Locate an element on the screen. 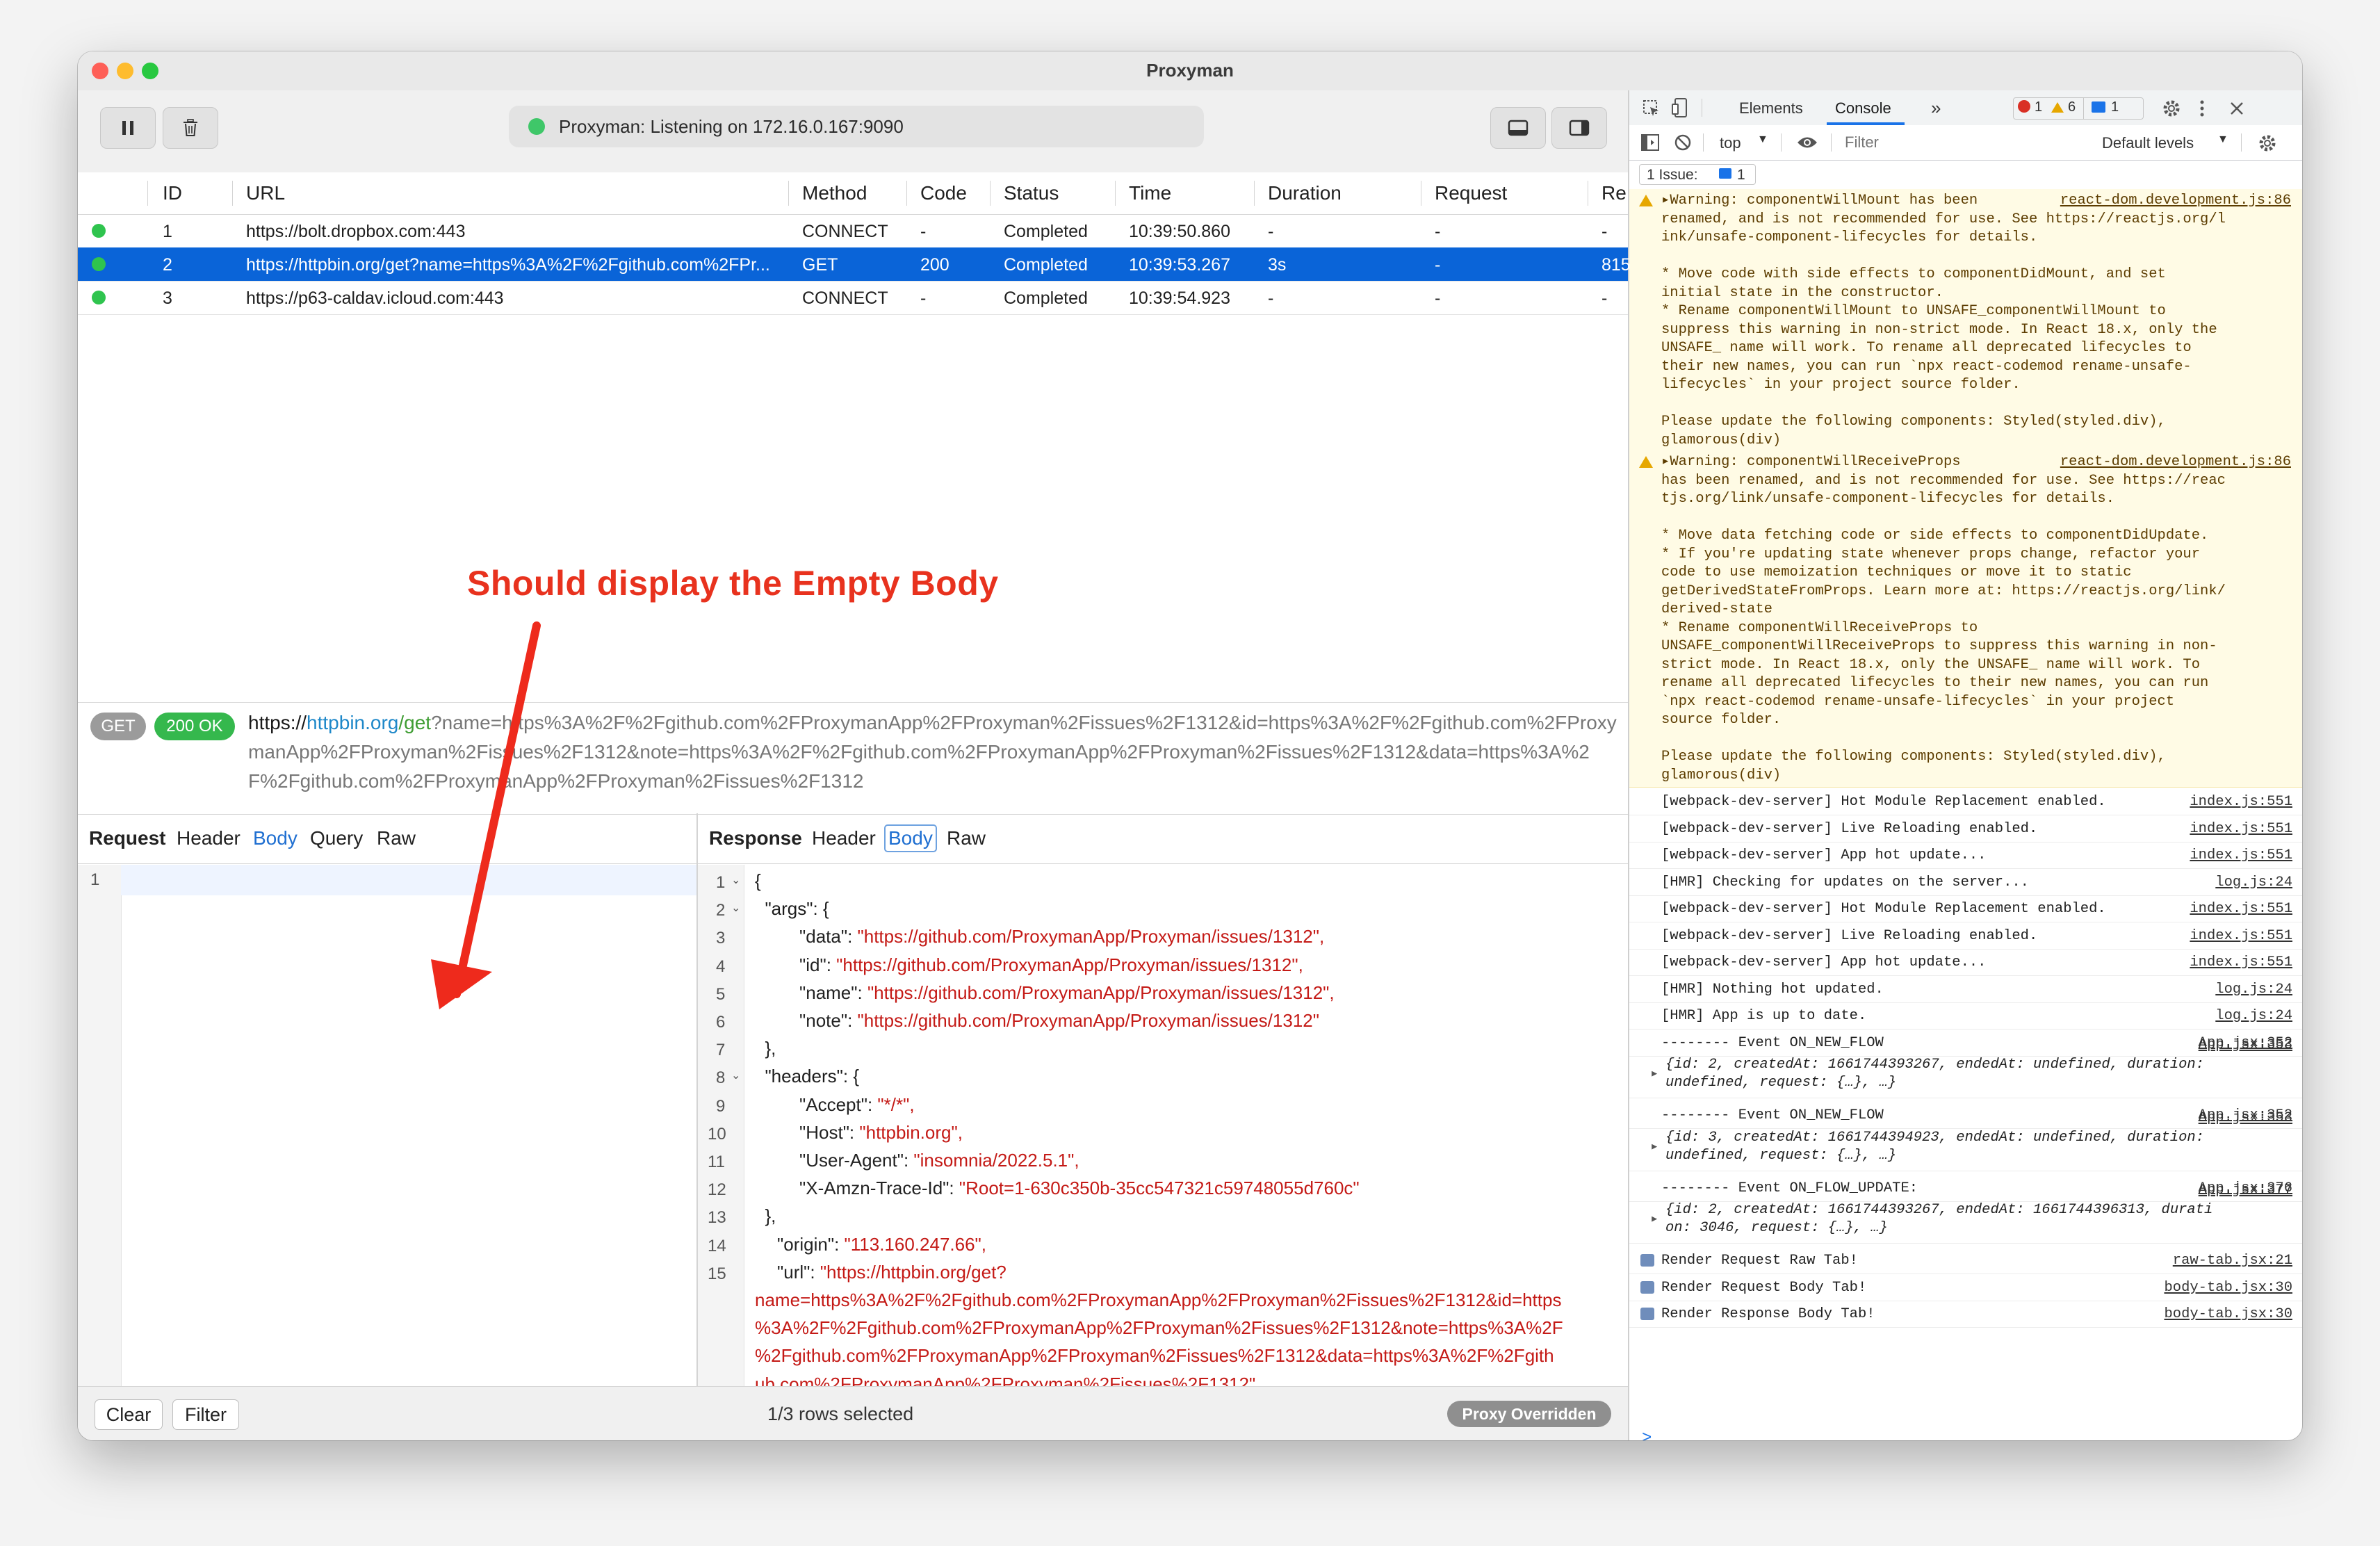 Image resolution: width=2380 pixels, height=1546 pixels. console-prompt: > is located at coordinates (1647, 1434).